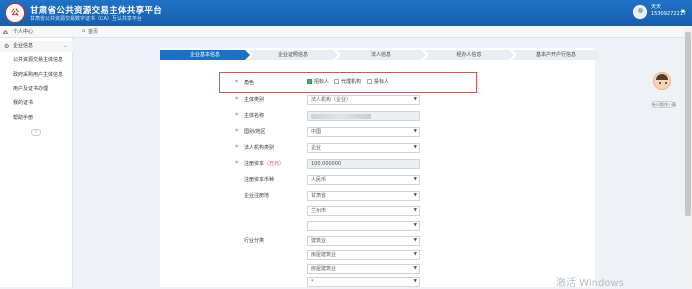 The image size is (692, 289). I want to click on field-label: 企业注册地, so click(257, 196).